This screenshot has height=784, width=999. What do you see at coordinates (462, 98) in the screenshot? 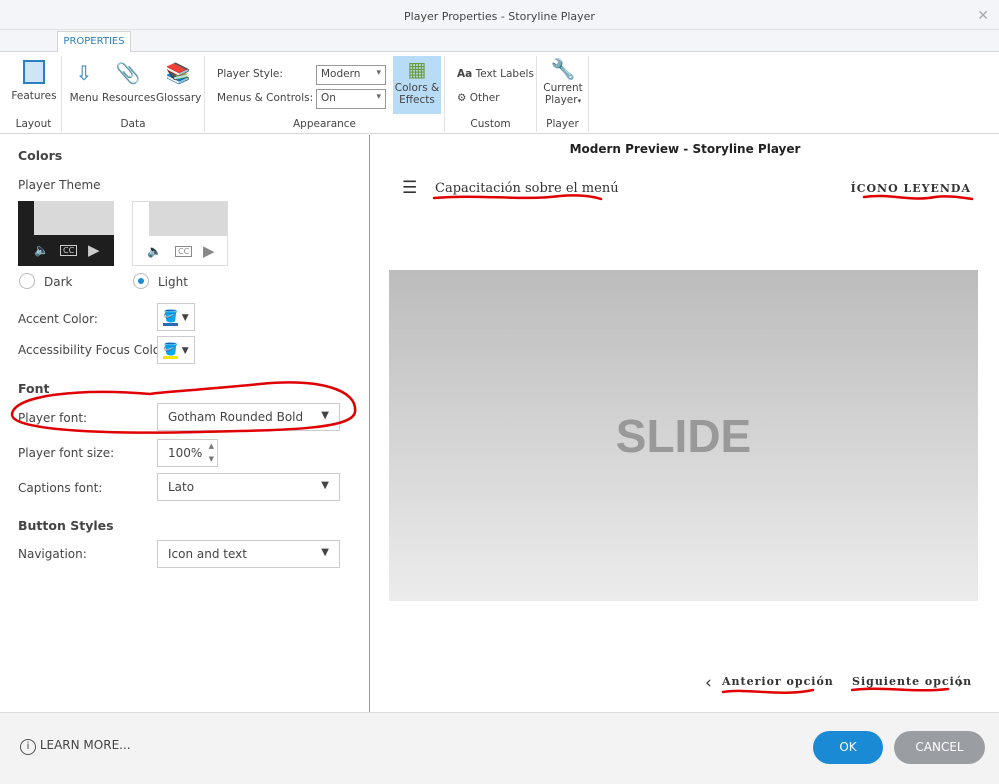
I see `gear-icon: ⚙` at bounding box center [462, 98].